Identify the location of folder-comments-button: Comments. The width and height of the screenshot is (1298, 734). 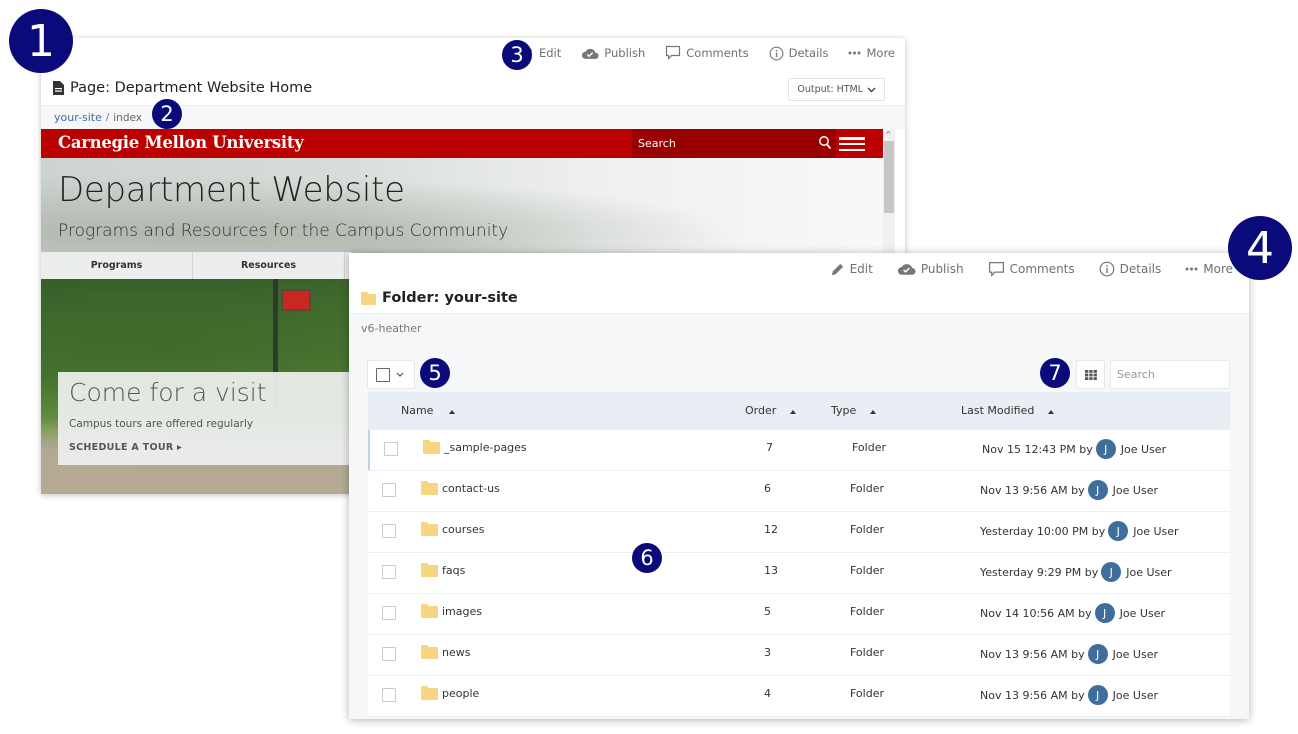
(1031, 269).